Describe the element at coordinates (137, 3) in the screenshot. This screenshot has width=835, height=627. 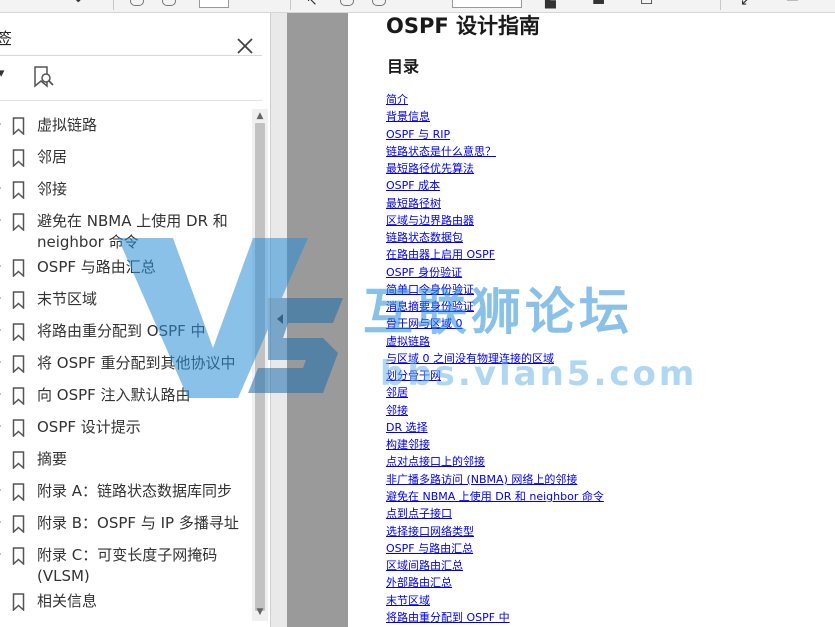
I see `prev-page-icon` at that location.